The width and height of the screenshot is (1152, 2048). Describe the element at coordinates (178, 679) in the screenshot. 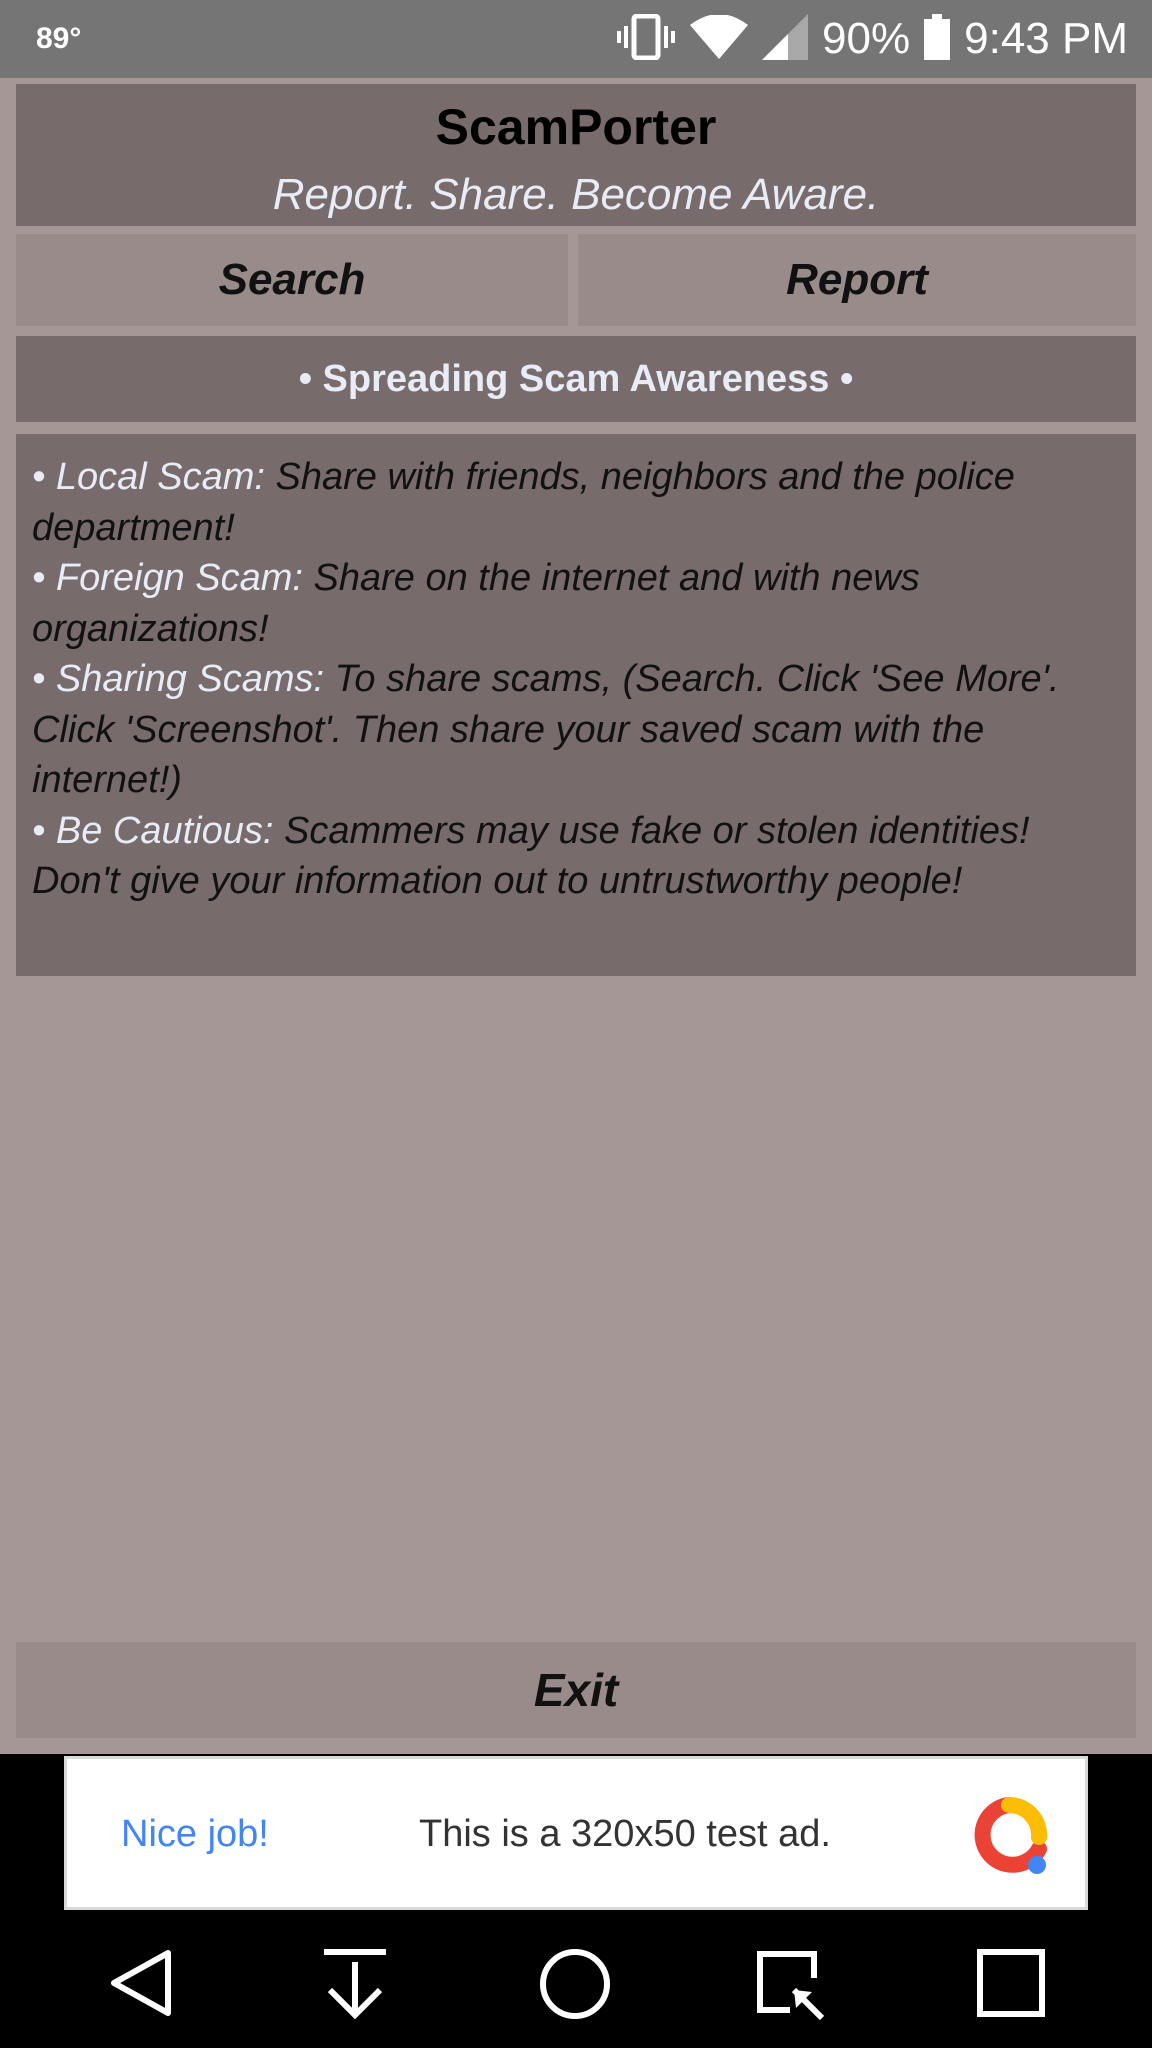

I see `tip-label: • Sharing Scams:` at that location.